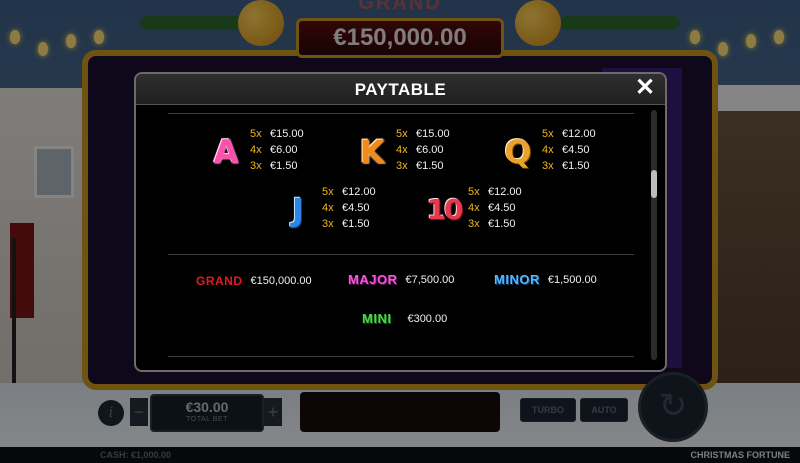 The image size is (800, 463). What do you see at coordinates (572, 279) in the screenshot?
I see `jackpot-minor-value: €1,500.00` at bounding box center [572, 279].